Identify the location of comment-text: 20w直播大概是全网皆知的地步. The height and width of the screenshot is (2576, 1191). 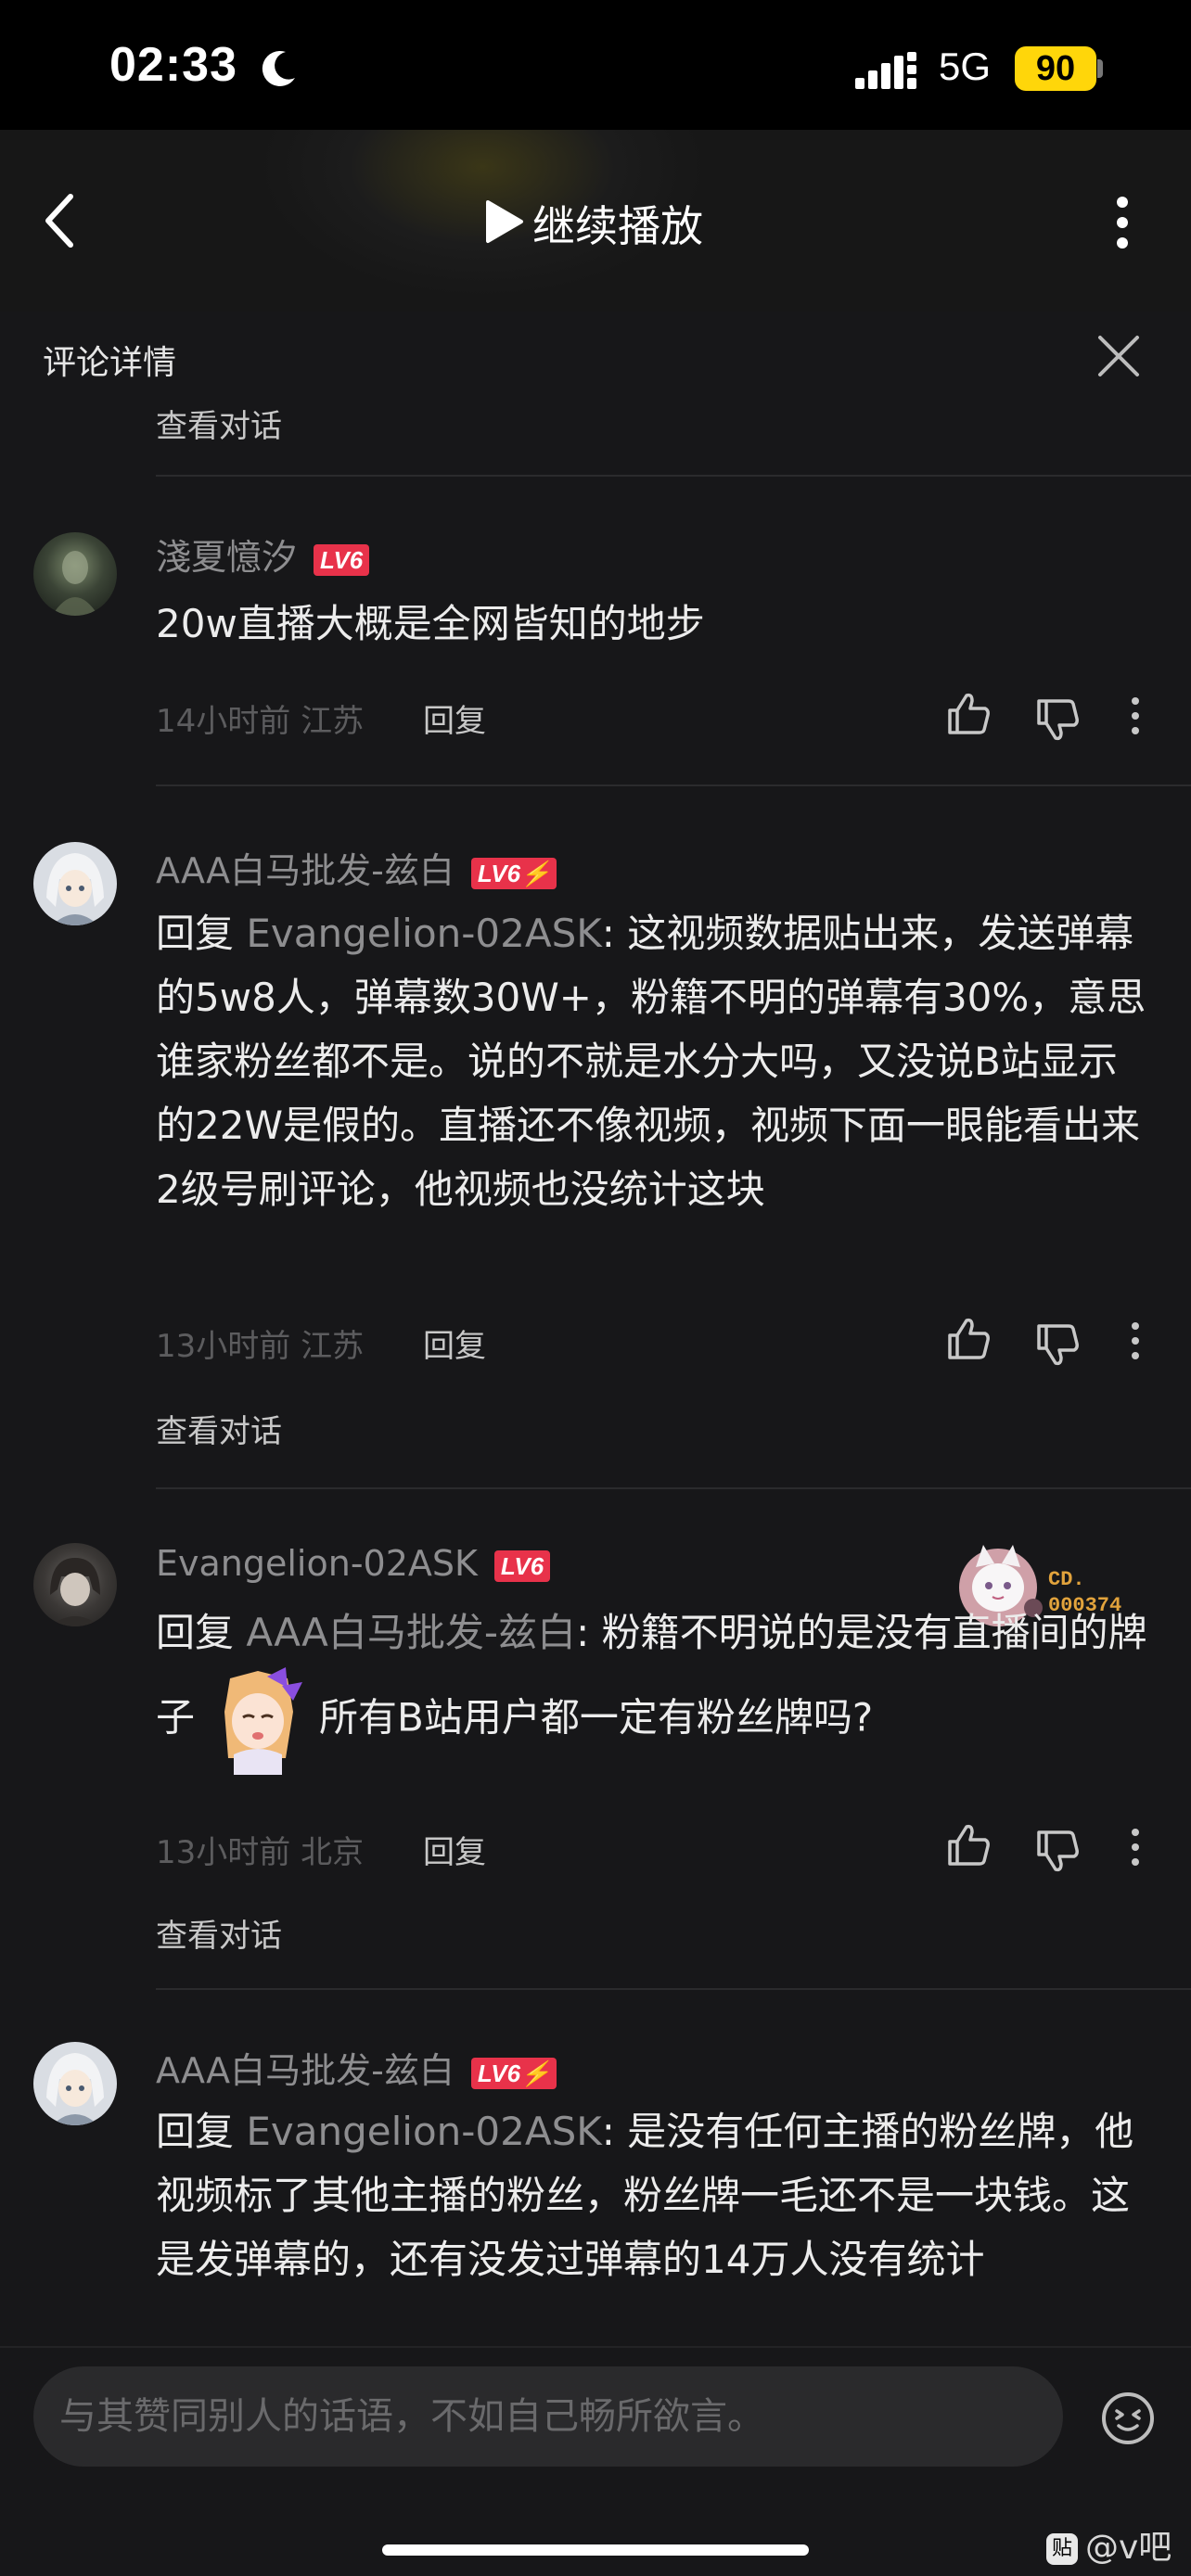
(430, 623).